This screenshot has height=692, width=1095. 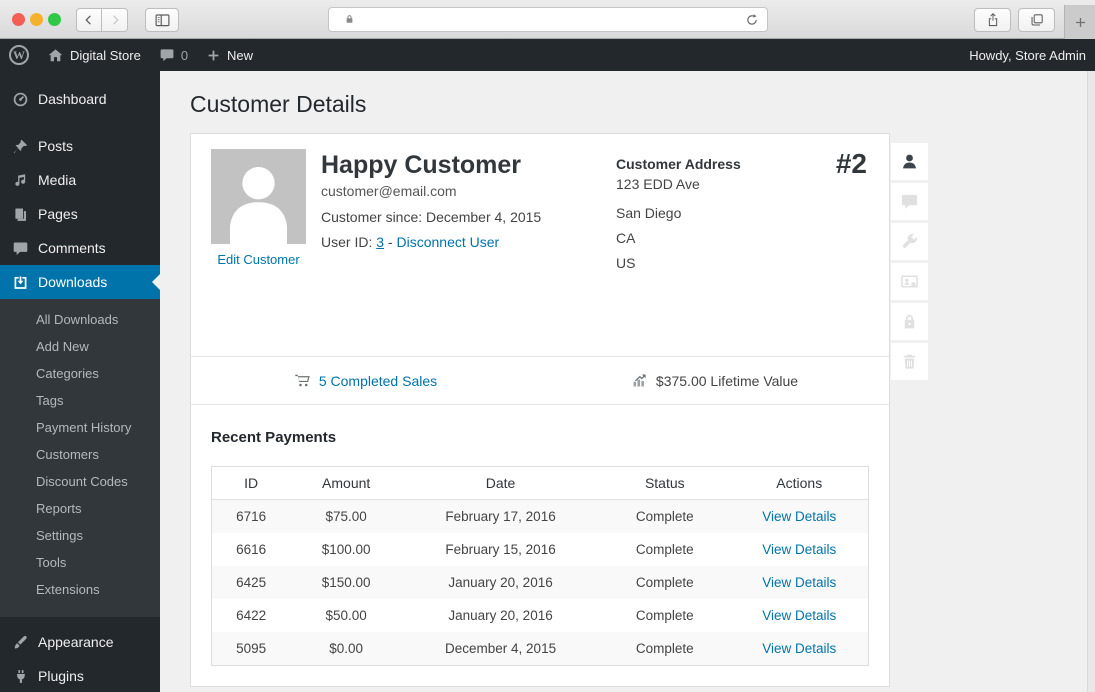 I want to click on user-id-label: User ID:, so click(x=347, y=242).